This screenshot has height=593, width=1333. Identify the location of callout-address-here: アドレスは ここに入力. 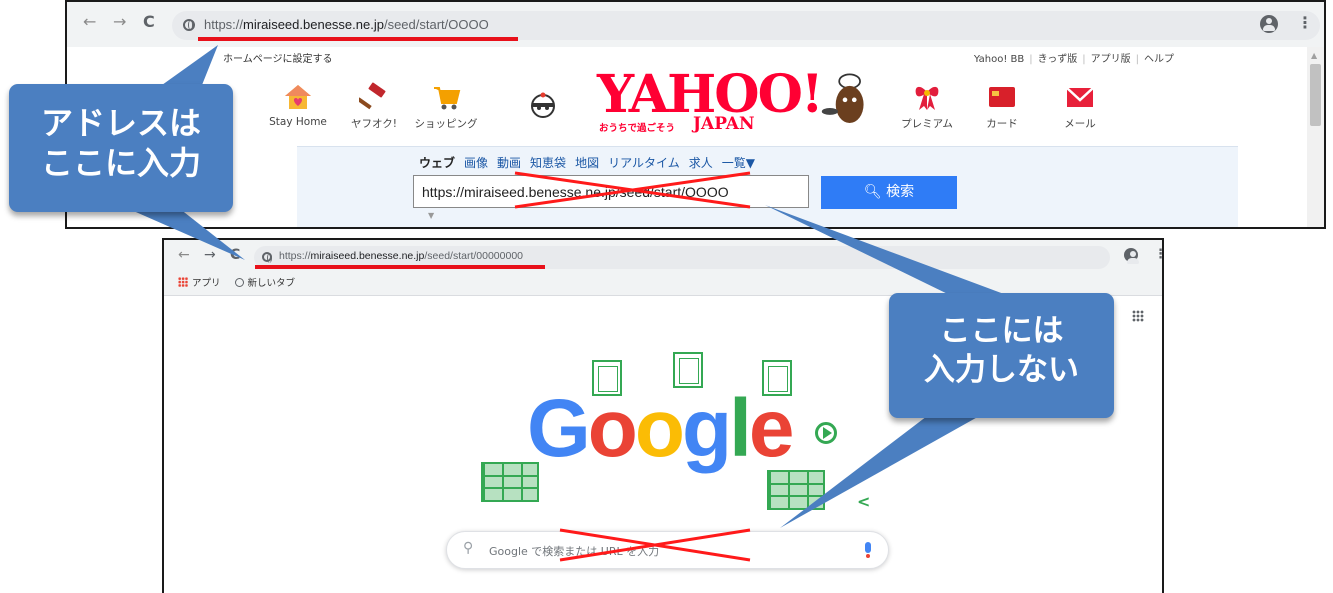
(121, 148).